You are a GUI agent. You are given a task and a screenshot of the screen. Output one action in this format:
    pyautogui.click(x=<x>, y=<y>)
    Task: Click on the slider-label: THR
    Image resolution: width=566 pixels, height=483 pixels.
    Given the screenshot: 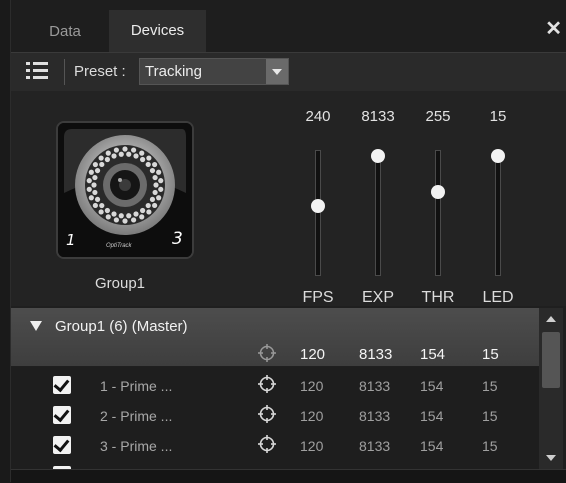 What is the action you would take?
    pyautogui.click(x=438, y=297)
    